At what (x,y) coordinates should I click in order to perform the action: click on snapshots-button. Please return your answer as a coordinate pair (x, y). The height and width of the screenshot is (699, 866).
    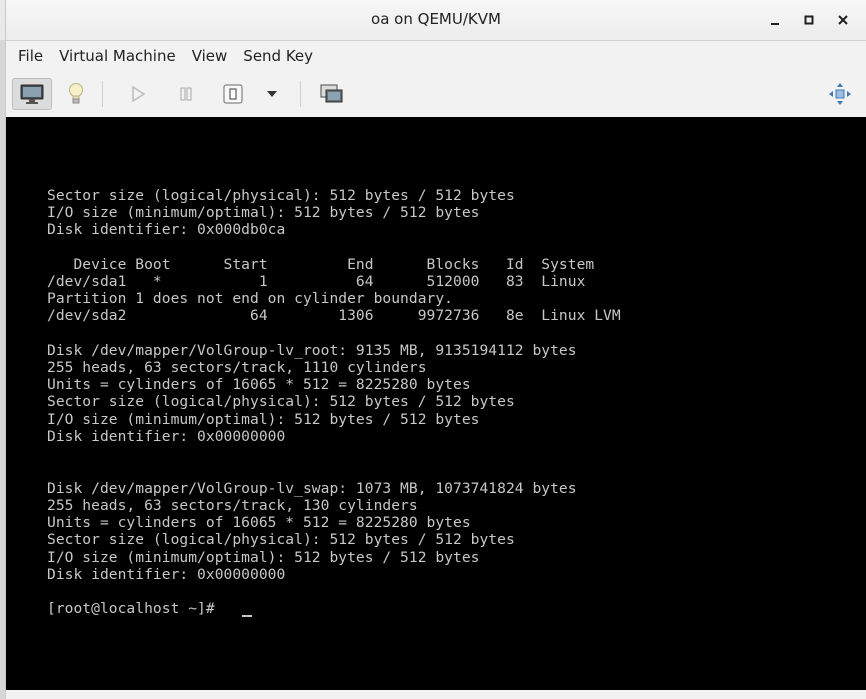
    Looking at the image, I should click on (332, 94).